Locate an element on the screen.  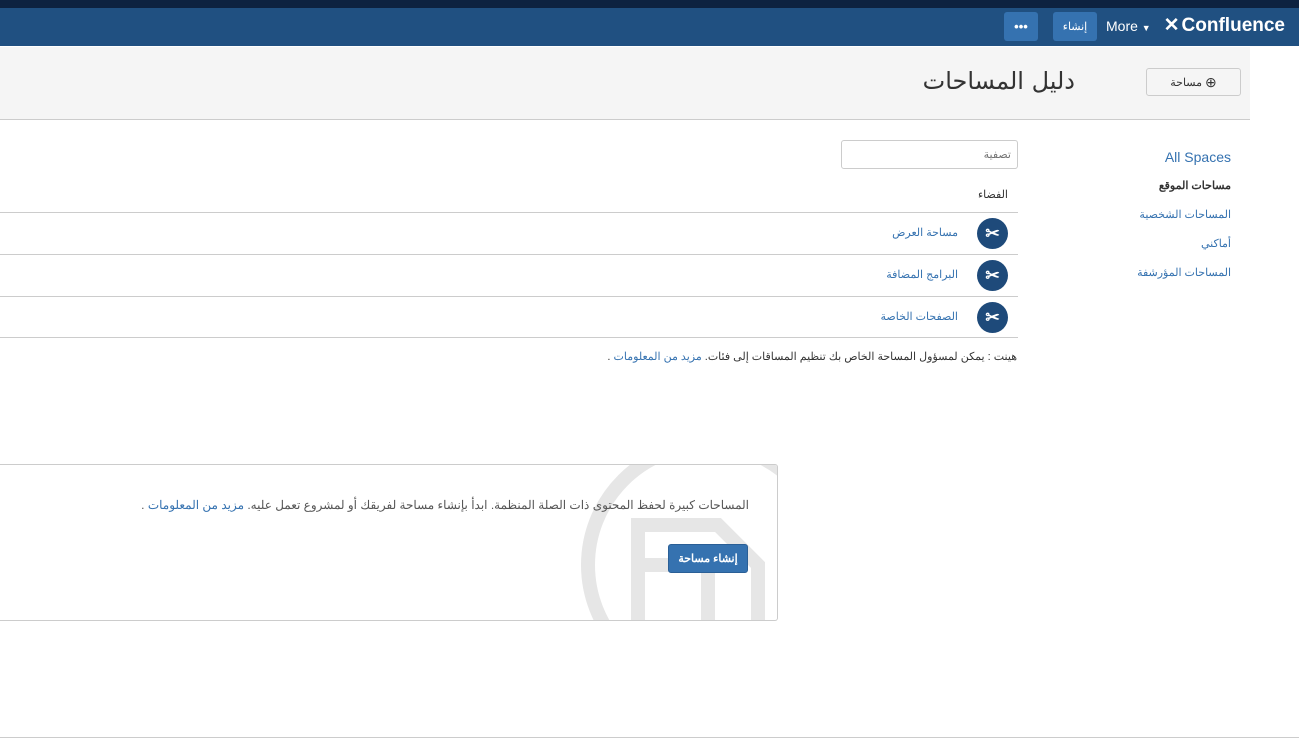
filter-input is located at coordinates (929, 154).